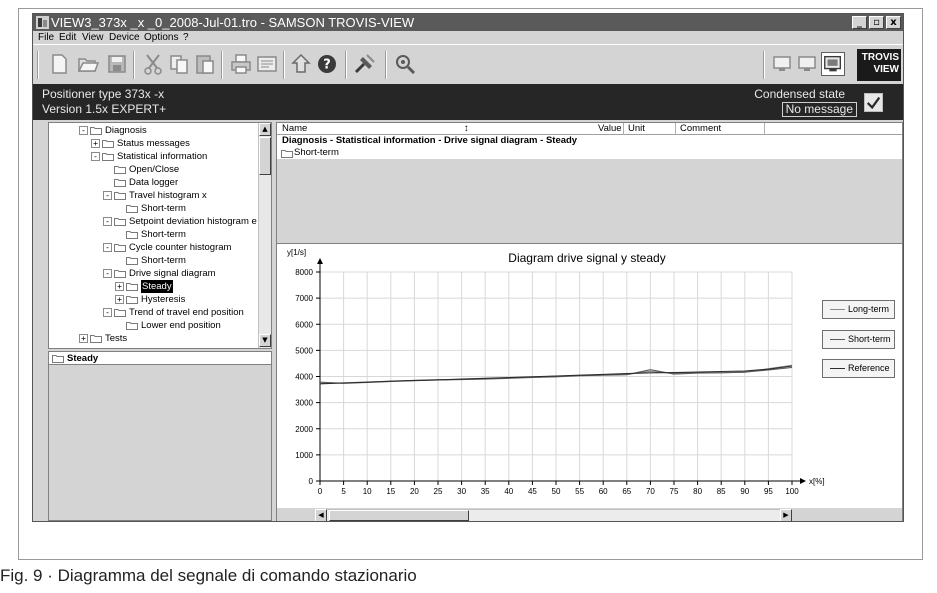 The width and height of the screenshot is (937, 593). I want to click on x-tick-label: 45, so click(532, 491).